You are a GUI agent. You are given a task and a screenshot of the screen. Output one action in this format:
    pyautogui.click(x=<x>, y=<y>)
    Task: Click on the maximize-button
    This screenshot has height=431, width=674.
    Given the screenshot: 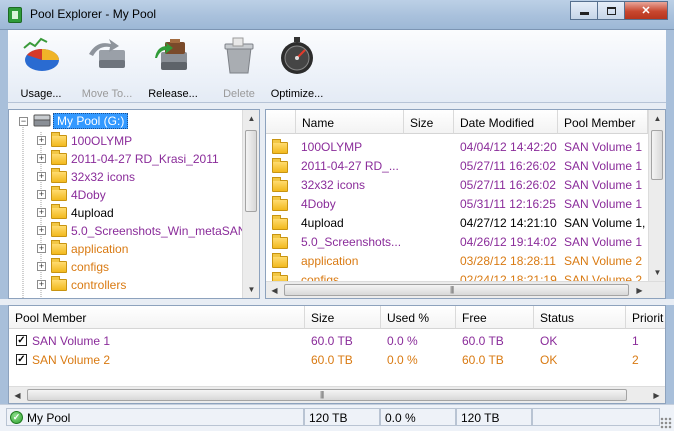 What is the action you would take?
    pyautogui.click(x=611, y=10)
    